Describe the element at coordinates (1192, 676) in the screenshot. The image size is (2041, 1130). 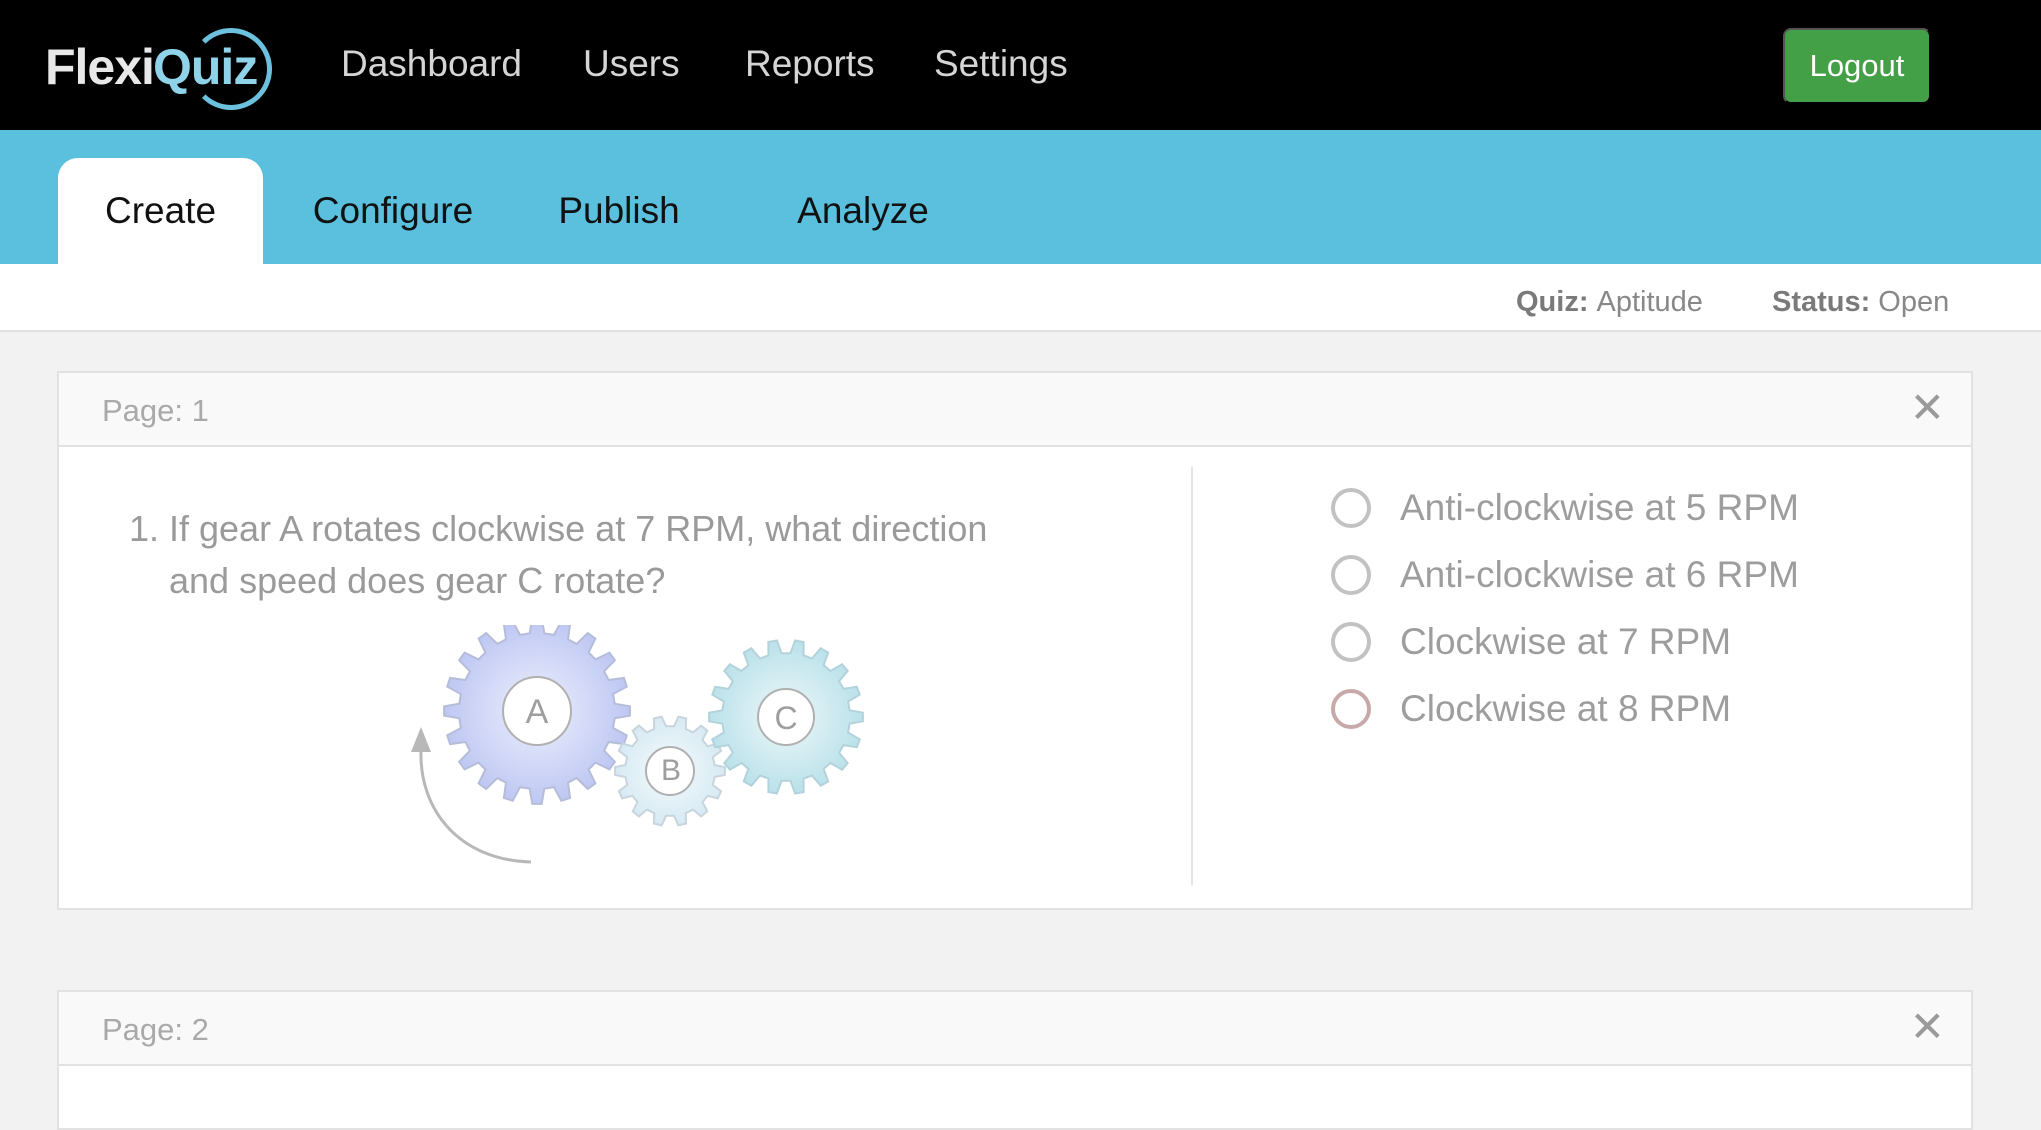
I see `question-divider` at that location.